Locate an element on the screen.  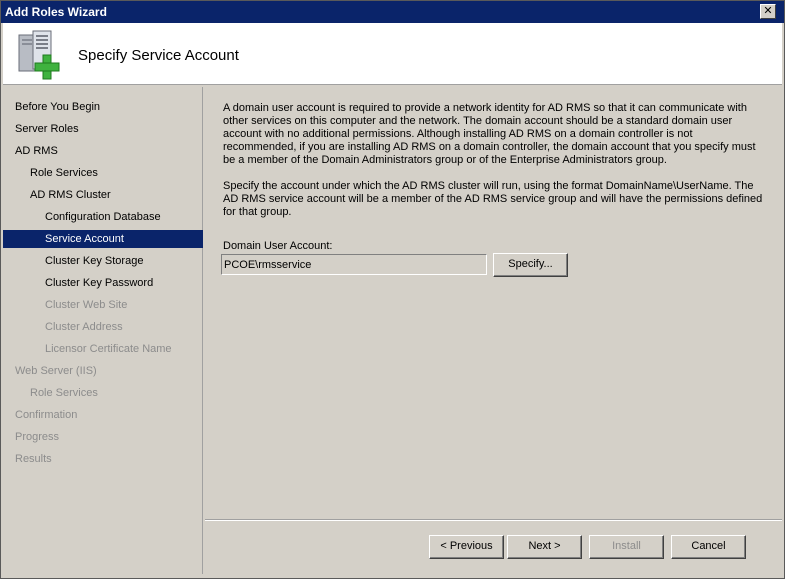
previous-button: < Previous is located at coordinates (466, 547).